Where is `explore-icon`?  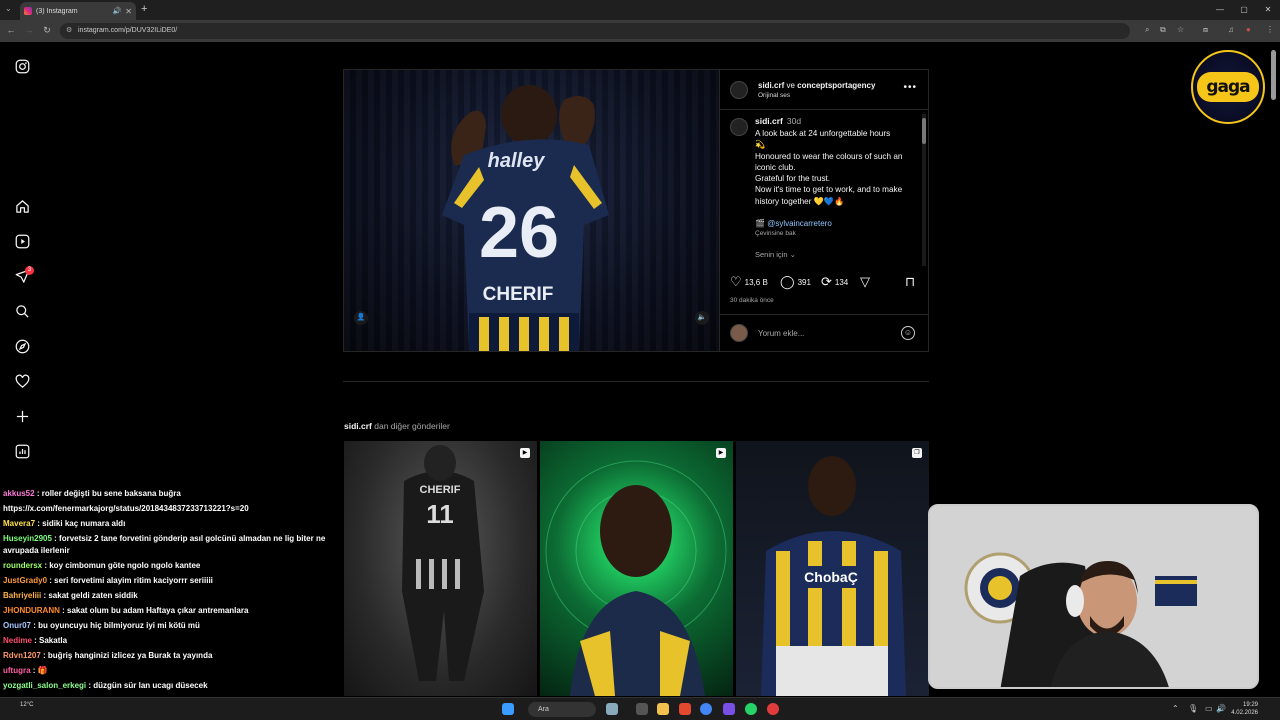 explore-icon is located at coordinates (22, 346).